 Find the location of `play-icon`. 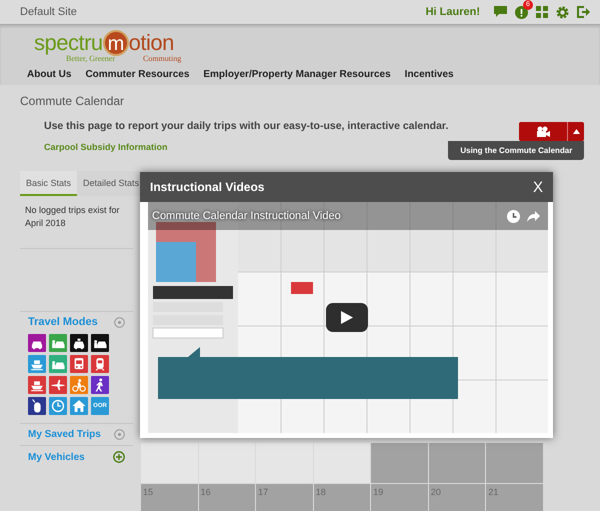

play-icon is located at coordinates (347, 317).